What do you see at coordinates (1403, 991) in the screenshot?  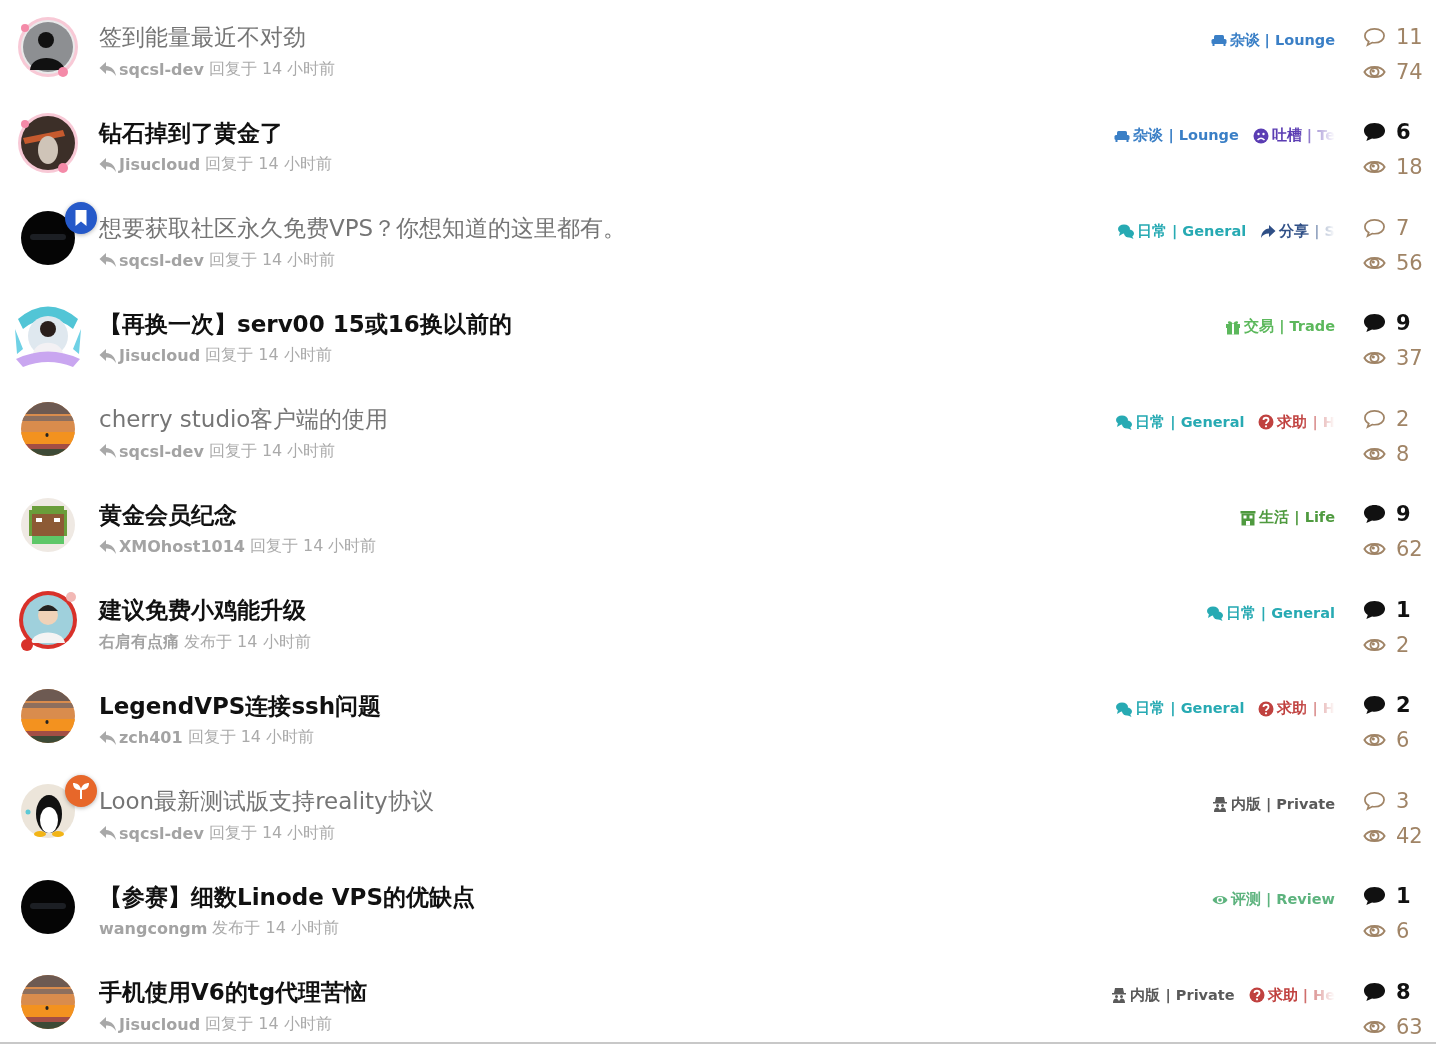 I see `reply-count: 8` at bounding box center [1403, 991].